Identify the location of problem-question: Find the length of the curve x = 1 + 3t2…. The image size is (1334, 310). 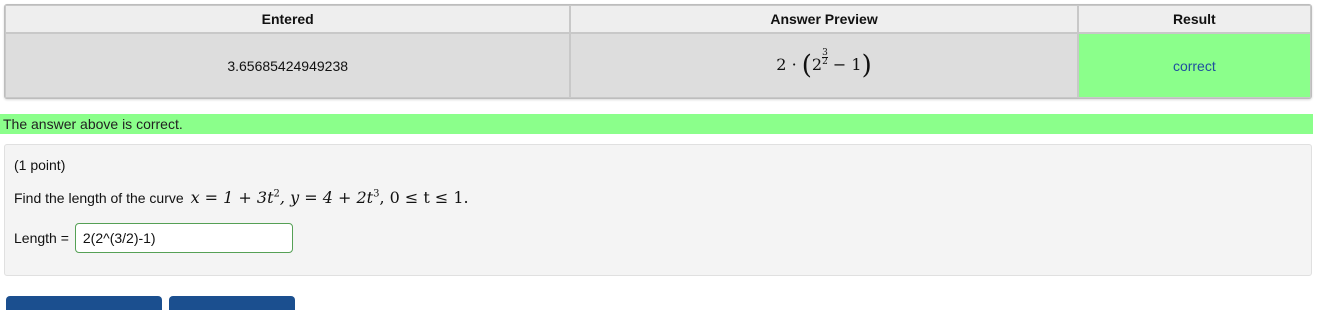
(241, 197).